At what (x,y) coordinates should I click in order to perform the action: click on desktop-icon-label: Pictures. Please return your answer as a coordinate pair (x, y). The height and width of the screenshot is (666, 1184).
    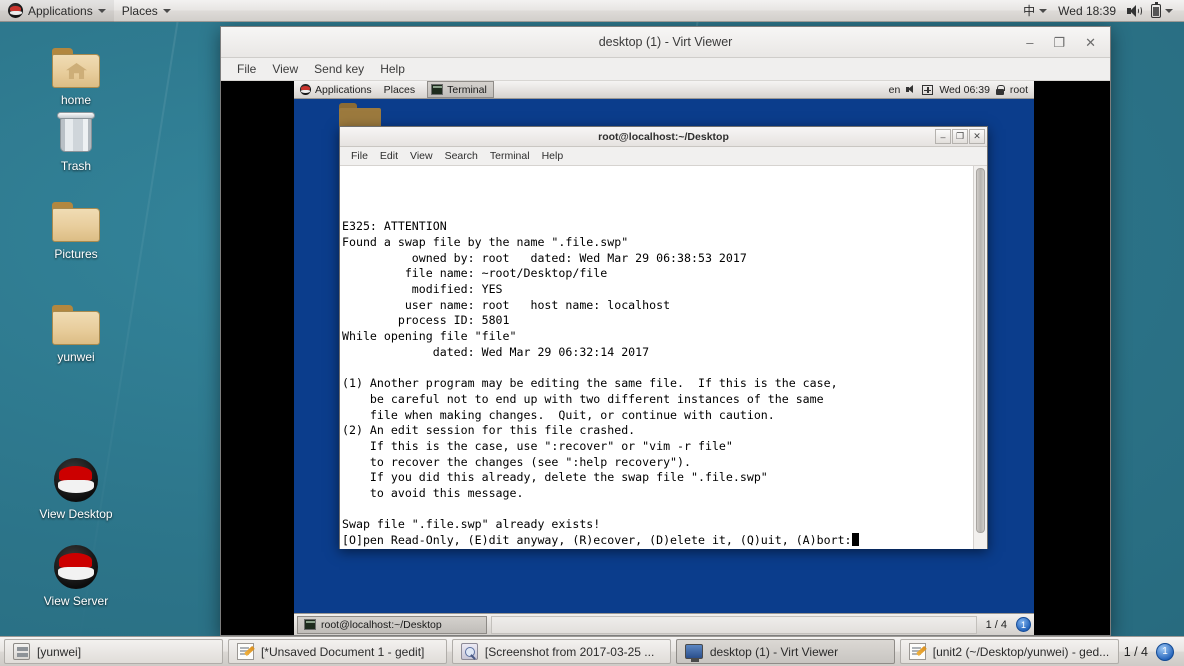
    Looking at the image, I should click on (76, 254).